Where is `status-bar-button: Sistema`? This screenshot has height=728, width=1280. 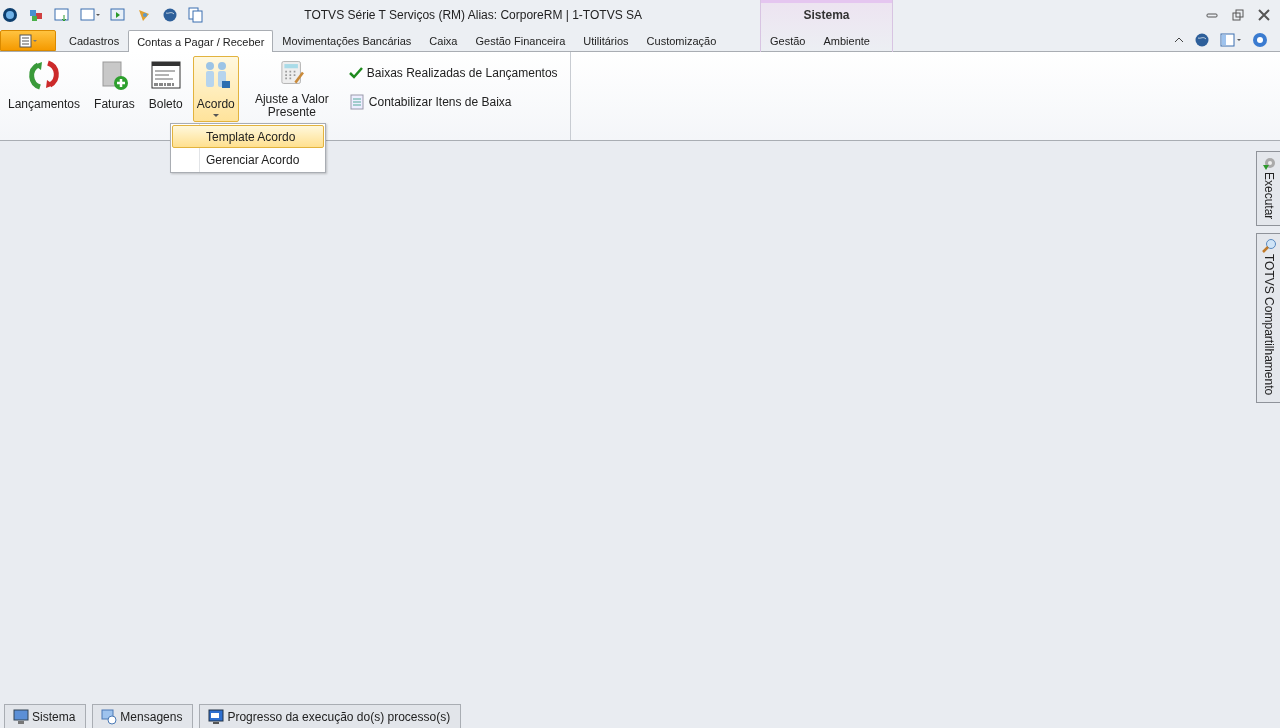
status-bar-button: Sistema is located at coordinates (45, 716).